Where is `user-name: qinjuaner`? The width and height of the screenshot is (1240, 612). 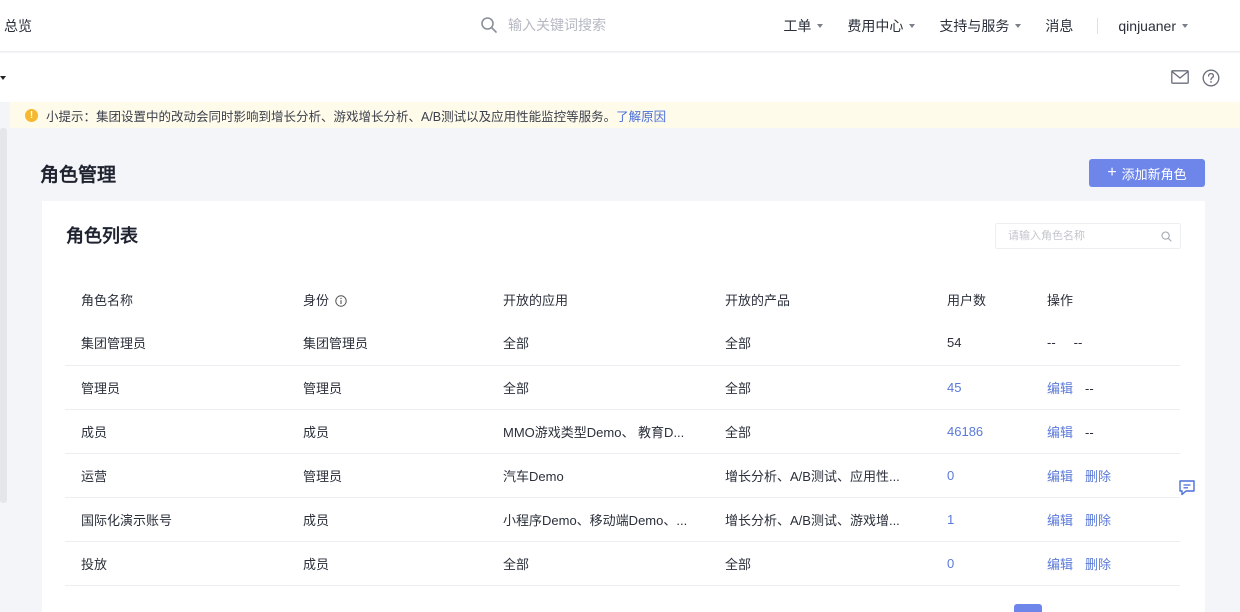 user-name: qinjuaner is located at coordinates (1147, 26).